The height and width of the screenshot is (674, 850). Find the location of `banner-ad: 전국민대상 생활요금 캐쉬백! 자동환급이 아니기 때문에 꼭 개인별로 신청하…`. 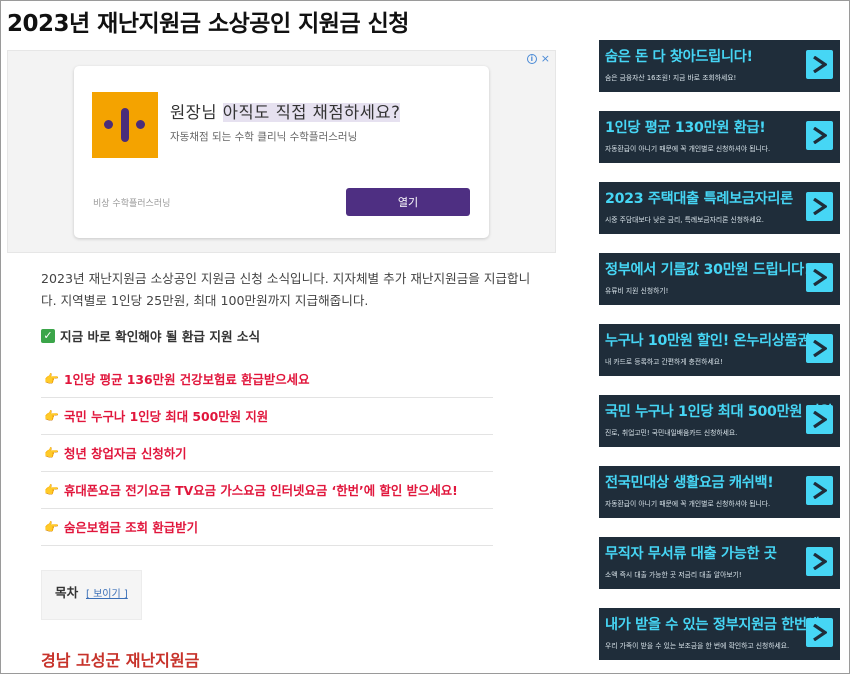

banner-ad: 전국민대상 생활요금 캐쉬백! 자동환급이 아니기 때문에 꼭 개인별로 신청하… is located at coordinates (719, 492).